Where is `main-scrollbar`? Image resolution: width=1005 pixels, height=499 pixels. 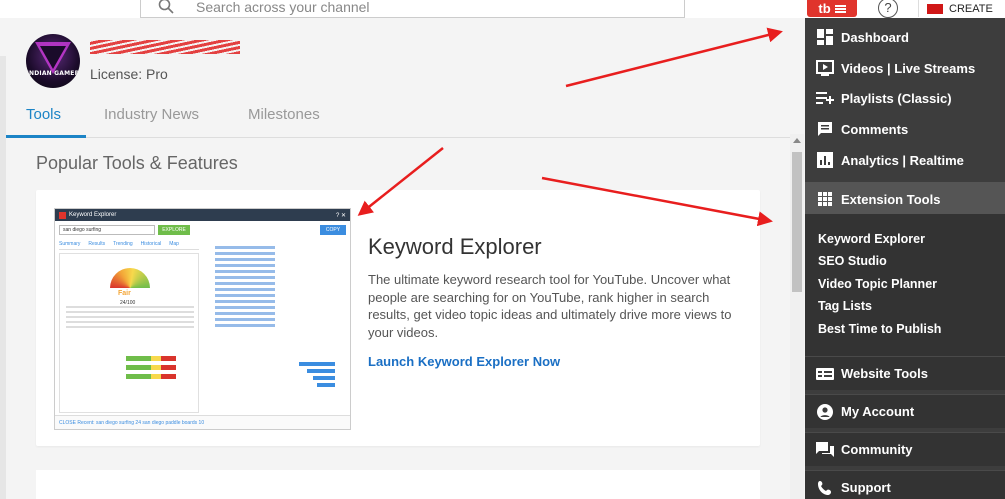
main-scrollbar is located at coordinates (797, 316).